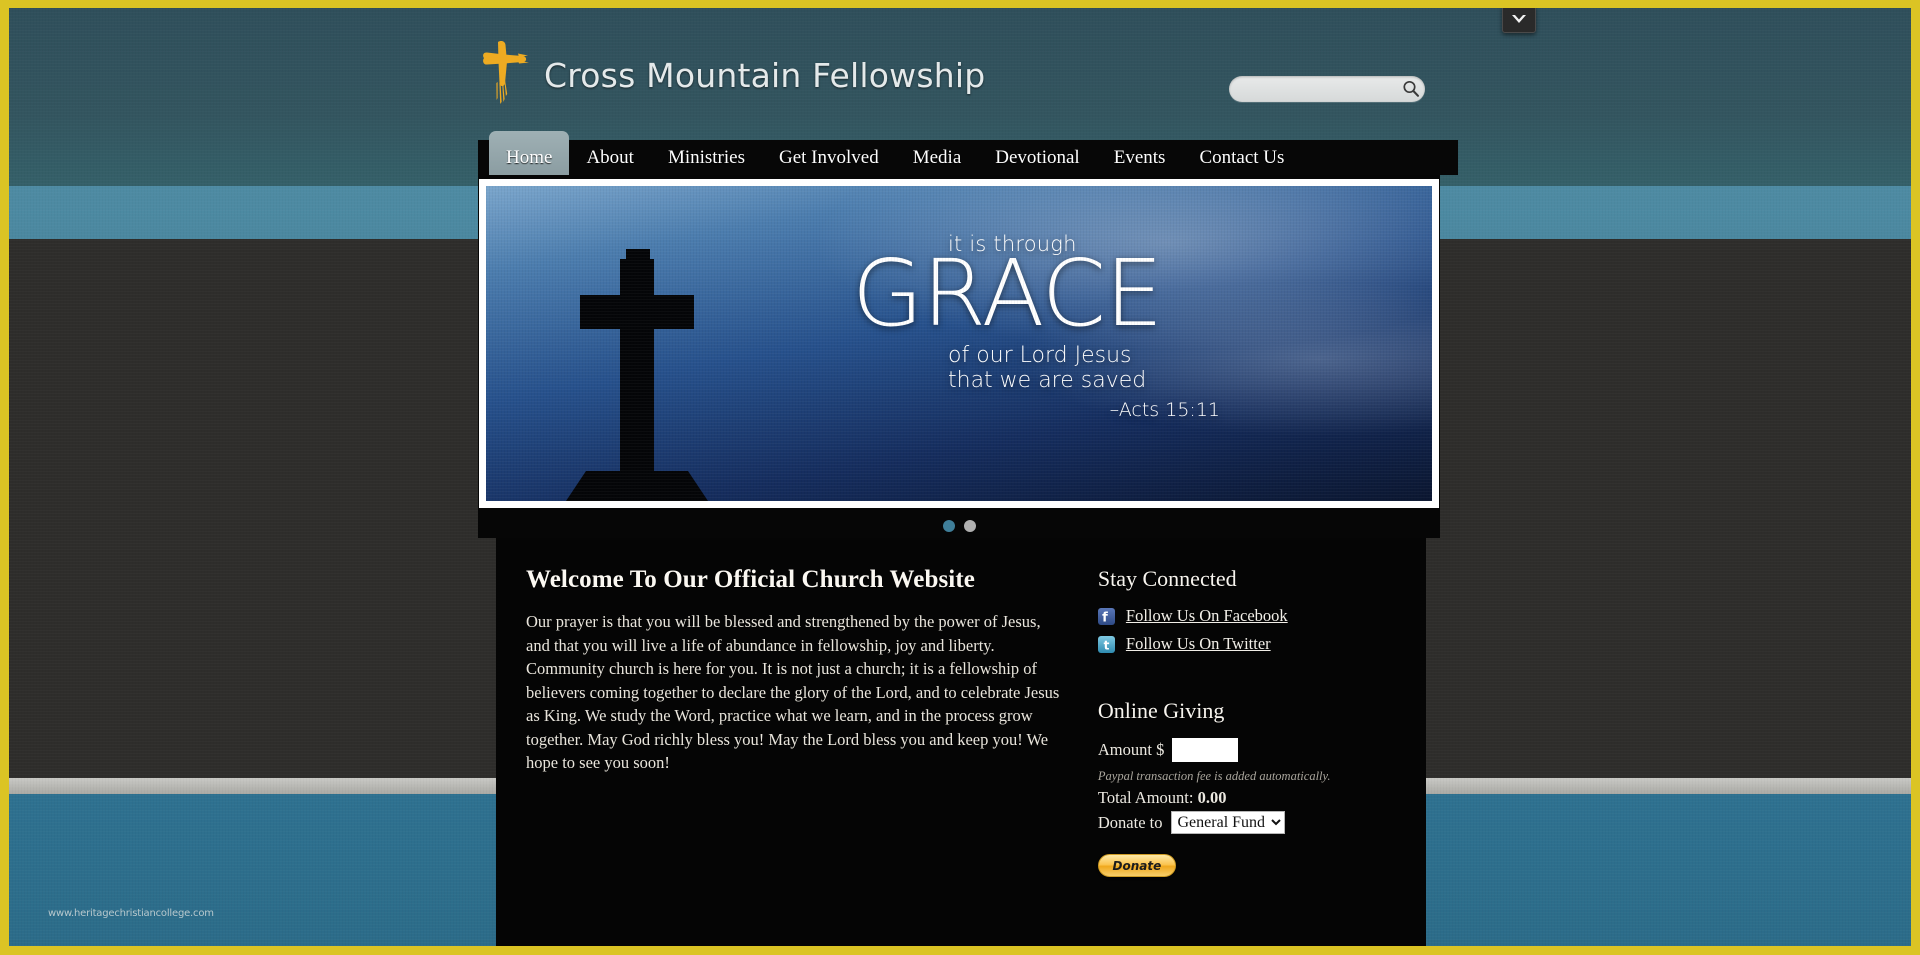  What do you see at coordinates (706, 157) in the screenshot?
I see `nav-item-ministries: Ministries` at bounding box center [706, 157].